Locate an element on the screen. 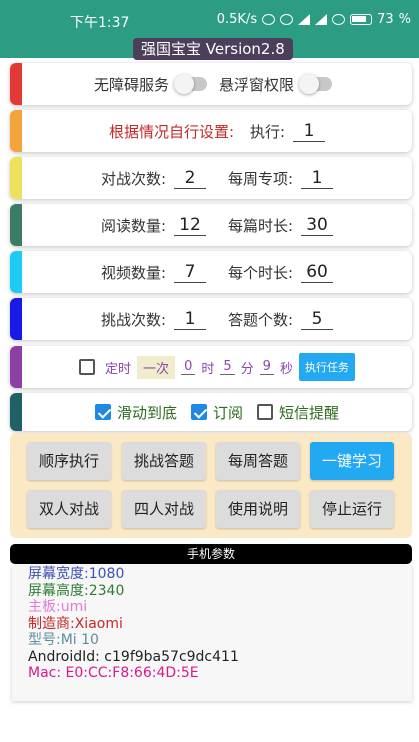 The height and width of the screenshot is (742, 419). video-card: 视频数量: 7 每个时长: 60 is located at coordinates (211, 272).